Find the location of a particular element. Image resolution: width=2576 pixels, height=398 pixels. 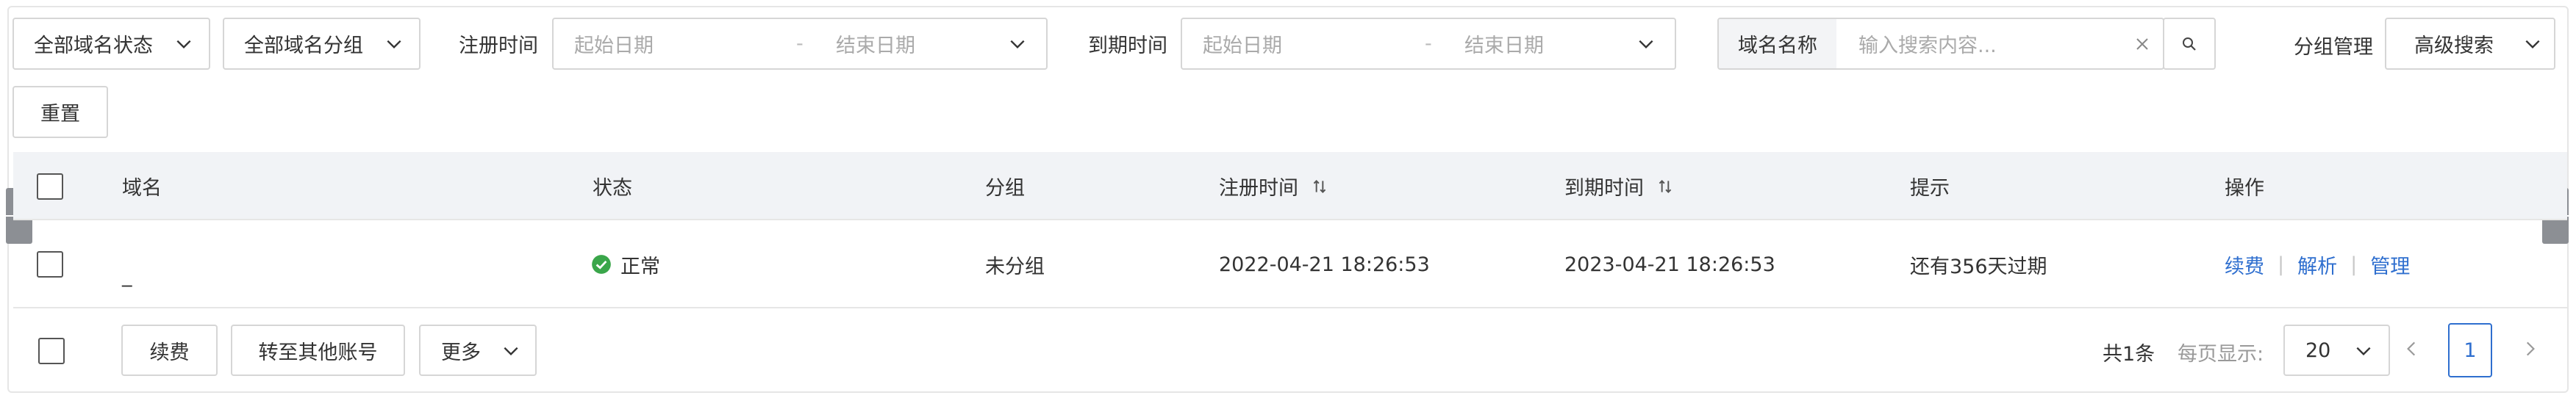

check-circle-icon is located at coordinates (601, 264).